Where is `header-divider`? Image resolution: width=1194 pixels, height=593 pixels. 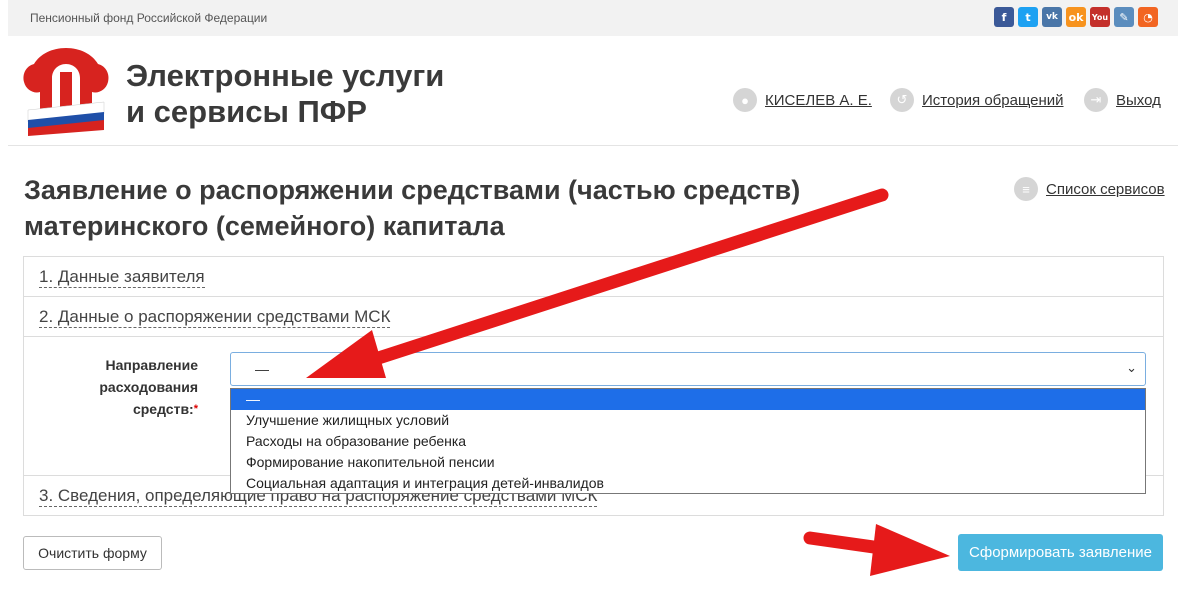 header-divider is located at coordinates (593, 145).